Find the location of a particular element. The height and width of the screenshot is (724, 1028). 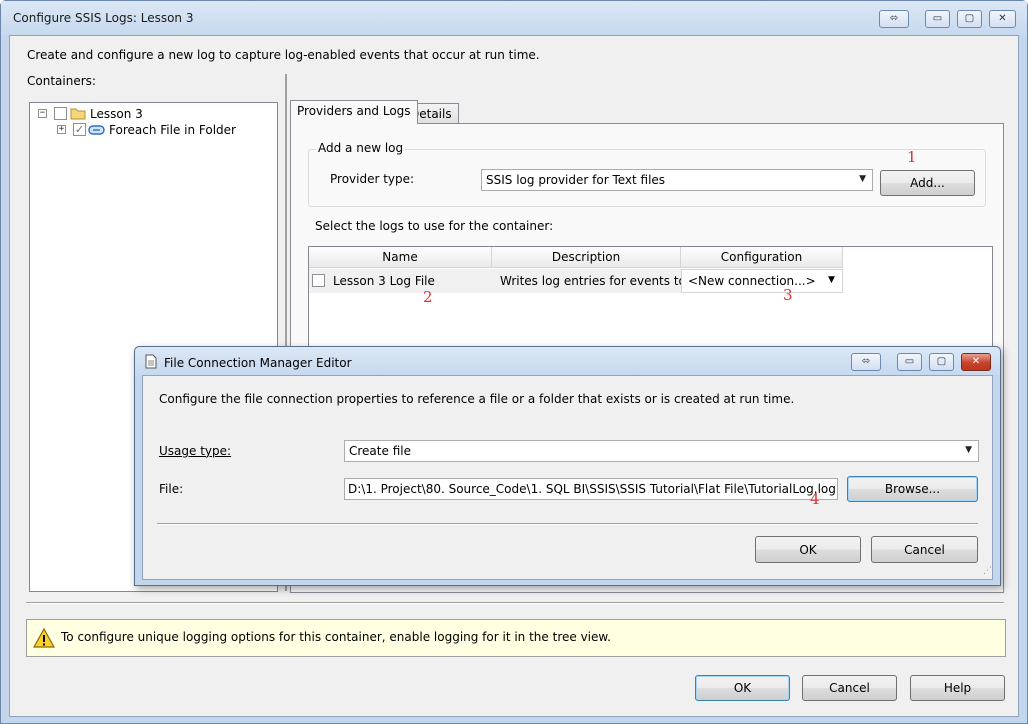

dialog-title: File Connection Manager Editor is located at coordinates (258, 363).